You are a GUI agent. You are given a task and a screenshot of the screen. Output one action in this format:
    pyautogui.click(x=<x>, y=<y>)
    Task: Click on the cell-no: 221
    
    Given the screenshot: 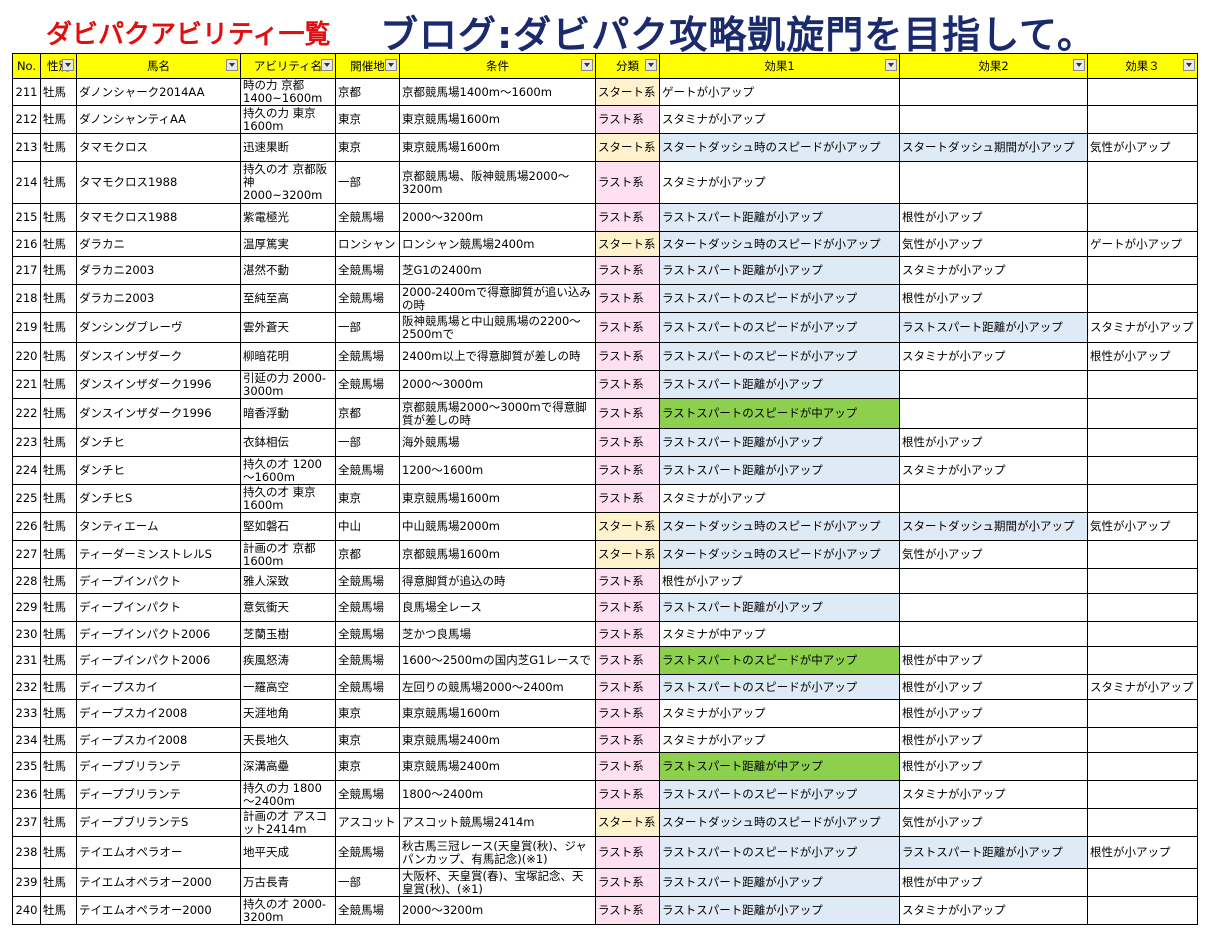 What is the action you would take?
    pyautogui.click(x=26, y=384)
    